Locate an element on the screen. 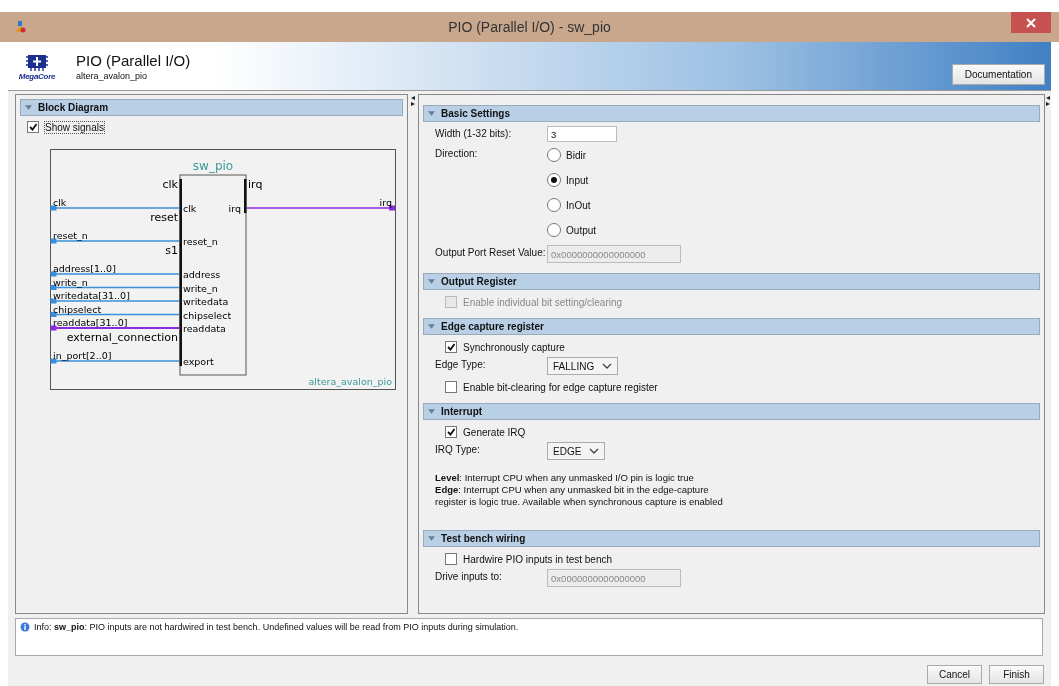 This screenshot has height=686, width=1059. section-header: Block Diagram is located at coordinates (212, 107).